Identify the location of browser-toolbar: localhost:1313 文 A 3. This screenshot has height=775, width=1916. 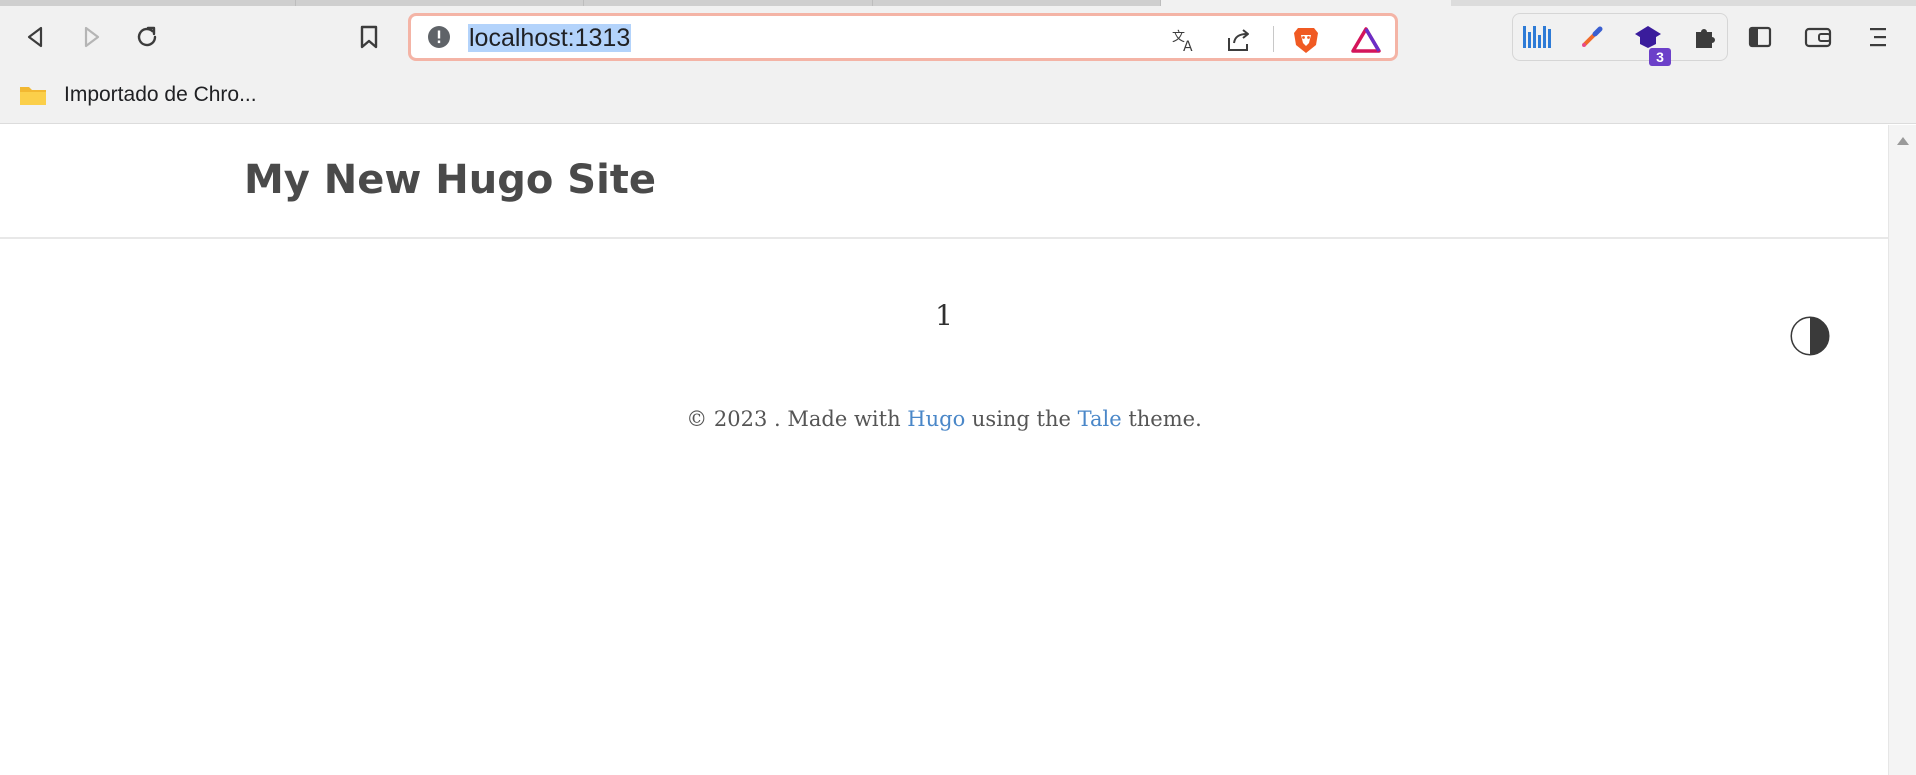
(958, 37).